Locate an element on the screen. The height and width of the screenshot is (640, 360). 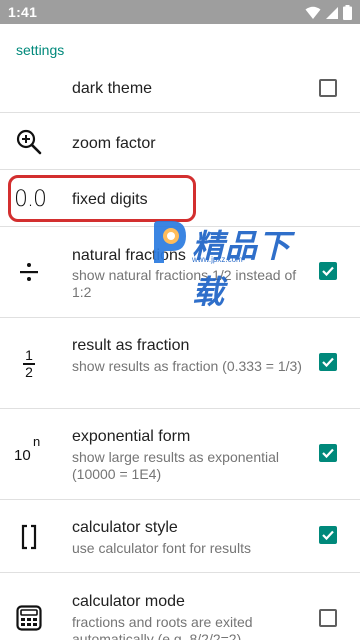
exponential-icon-base: 10 is located at coordinates (22, 455).